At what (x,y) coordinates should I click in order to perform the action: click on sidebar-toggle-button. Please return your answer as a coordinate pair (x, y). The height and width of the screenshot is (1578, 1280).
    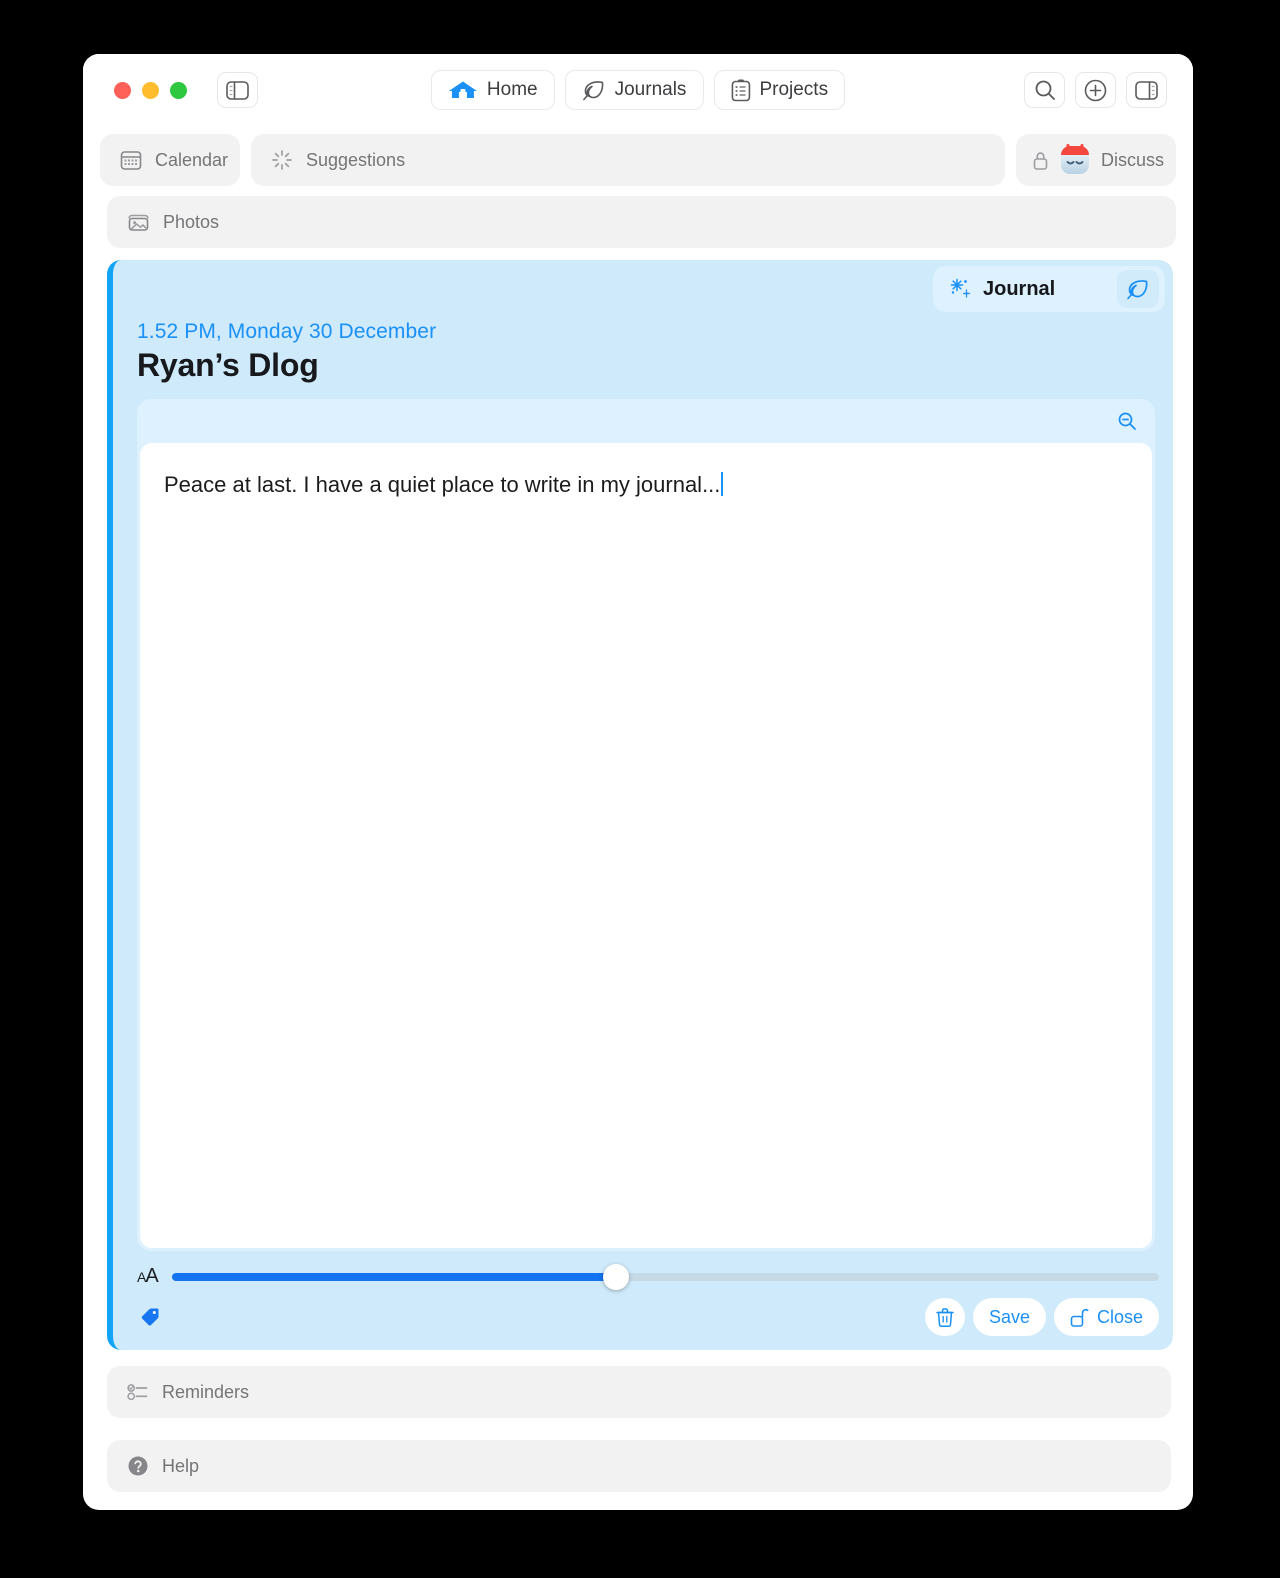
    Looking at the image, I should click on (237, 90).